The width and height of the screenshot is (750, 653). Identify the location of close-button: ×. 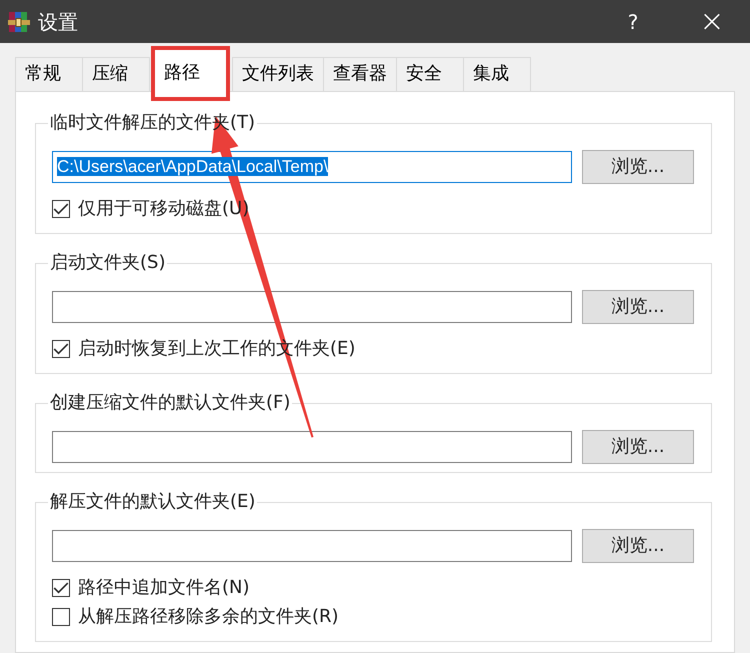
(712, 21).